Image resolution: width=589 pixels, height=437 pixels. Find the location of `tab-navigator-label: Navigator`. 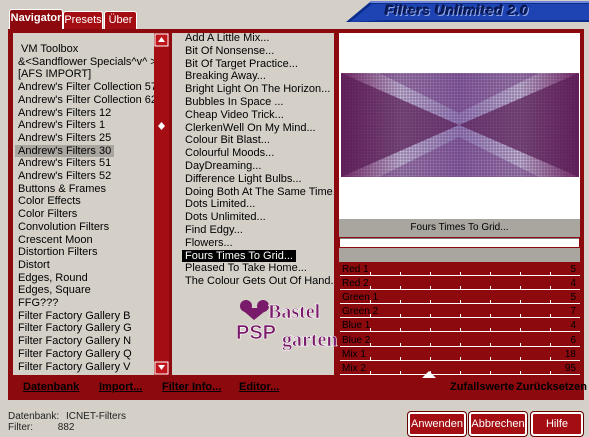

tab-navigator-label: Navigator is located at coordinates (36, 18).